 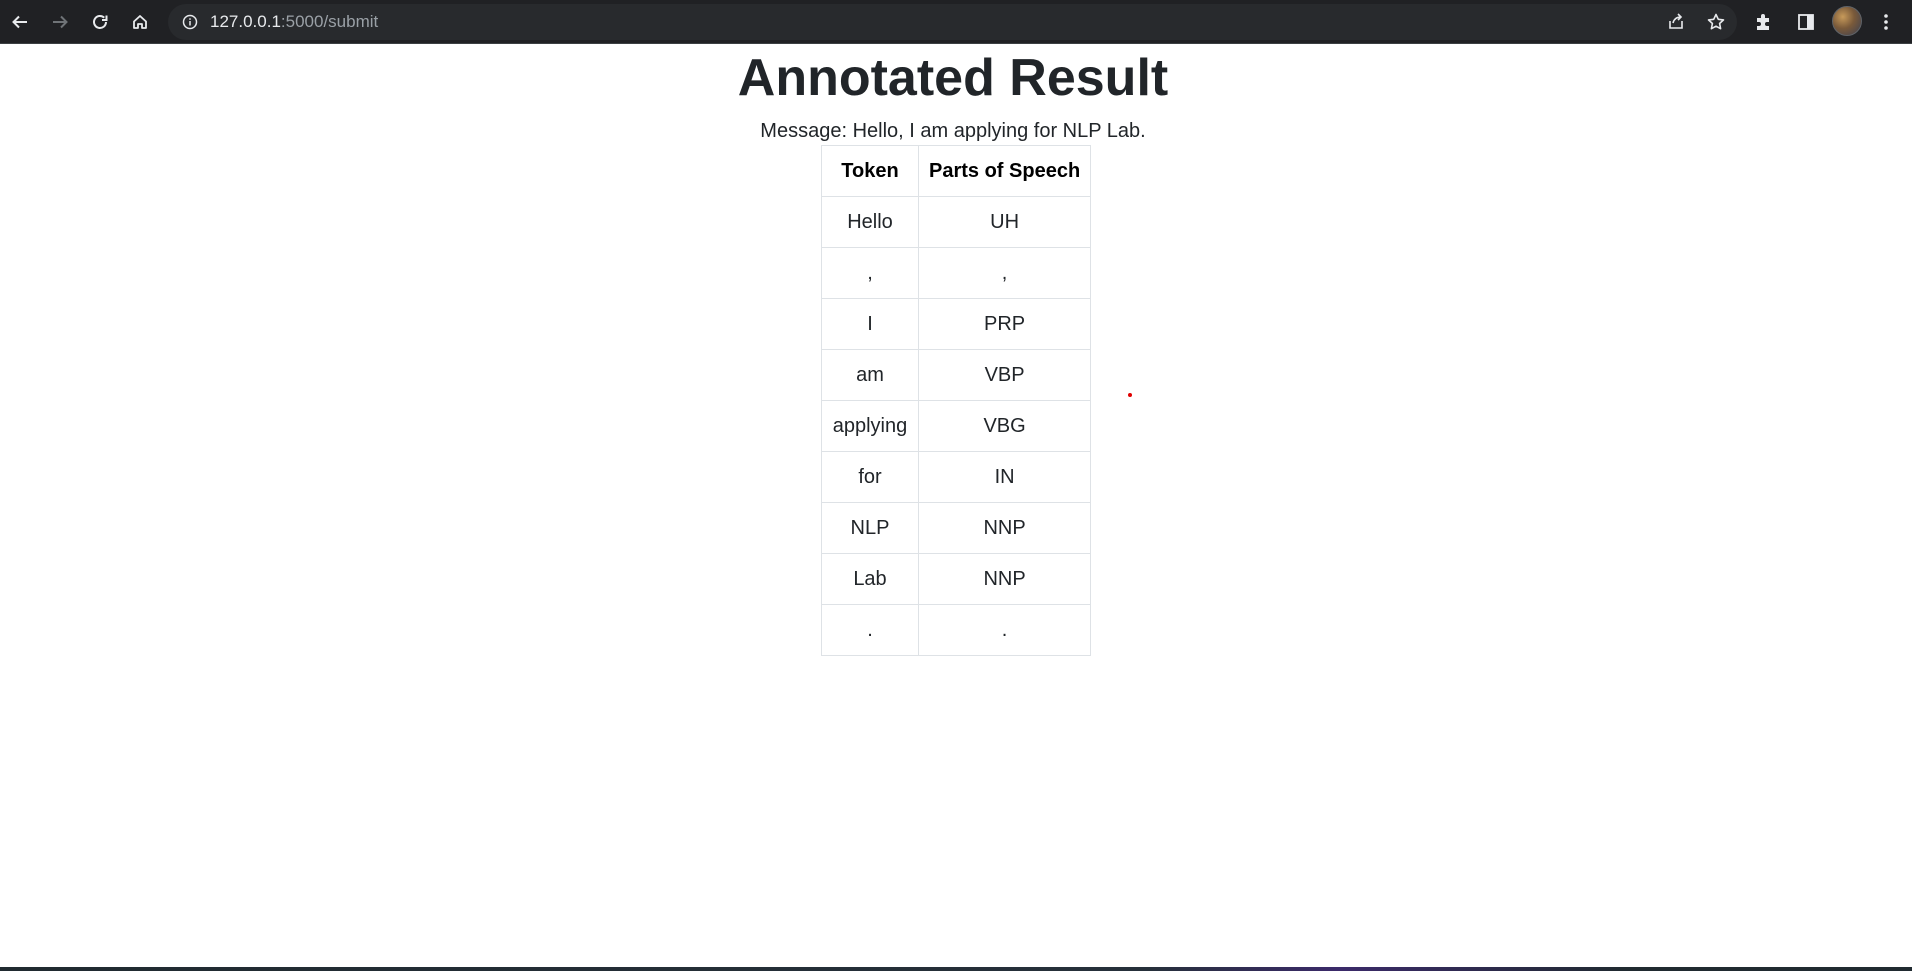 I want to click on table-row: . ., so click(x=956, y=630).